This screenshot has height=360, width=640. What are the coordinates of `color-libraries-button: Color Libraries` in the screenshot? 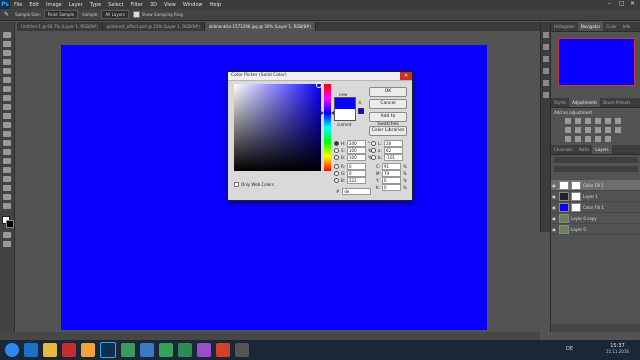 It's located at (388, 131).